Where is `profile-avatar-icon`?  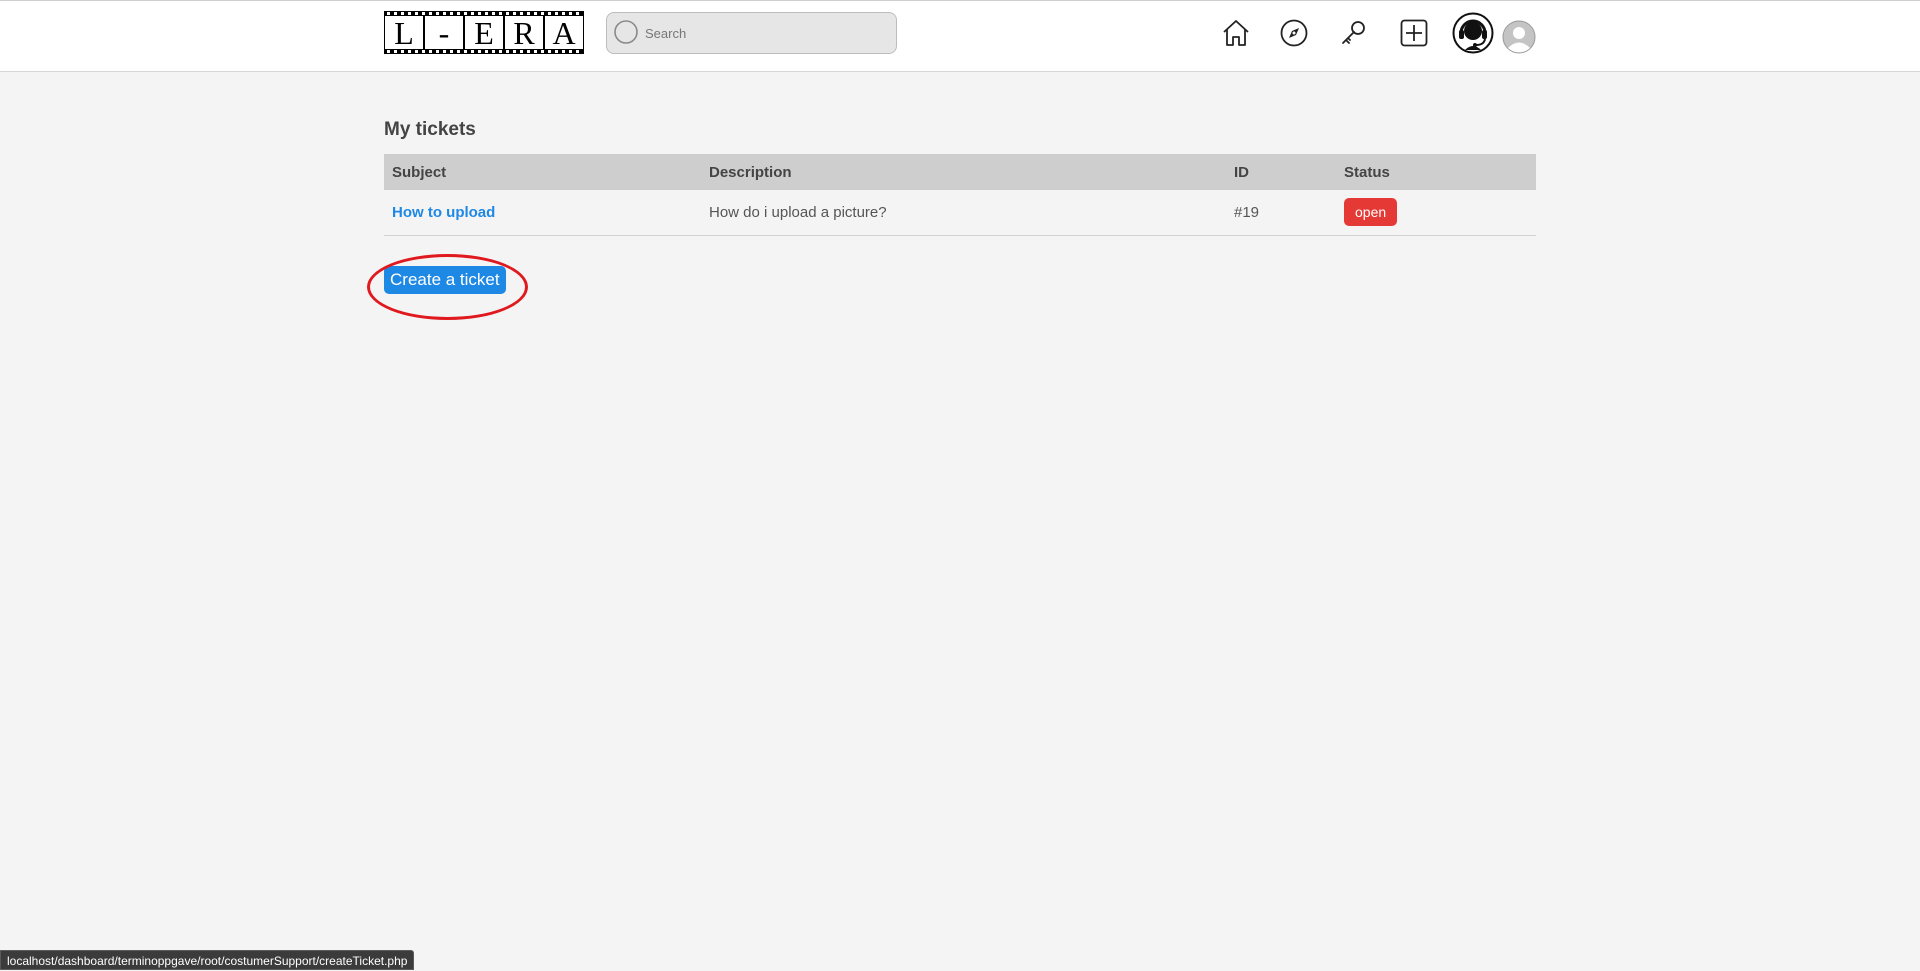 profile-avatar-icon is located at coordinates (1519, 37).